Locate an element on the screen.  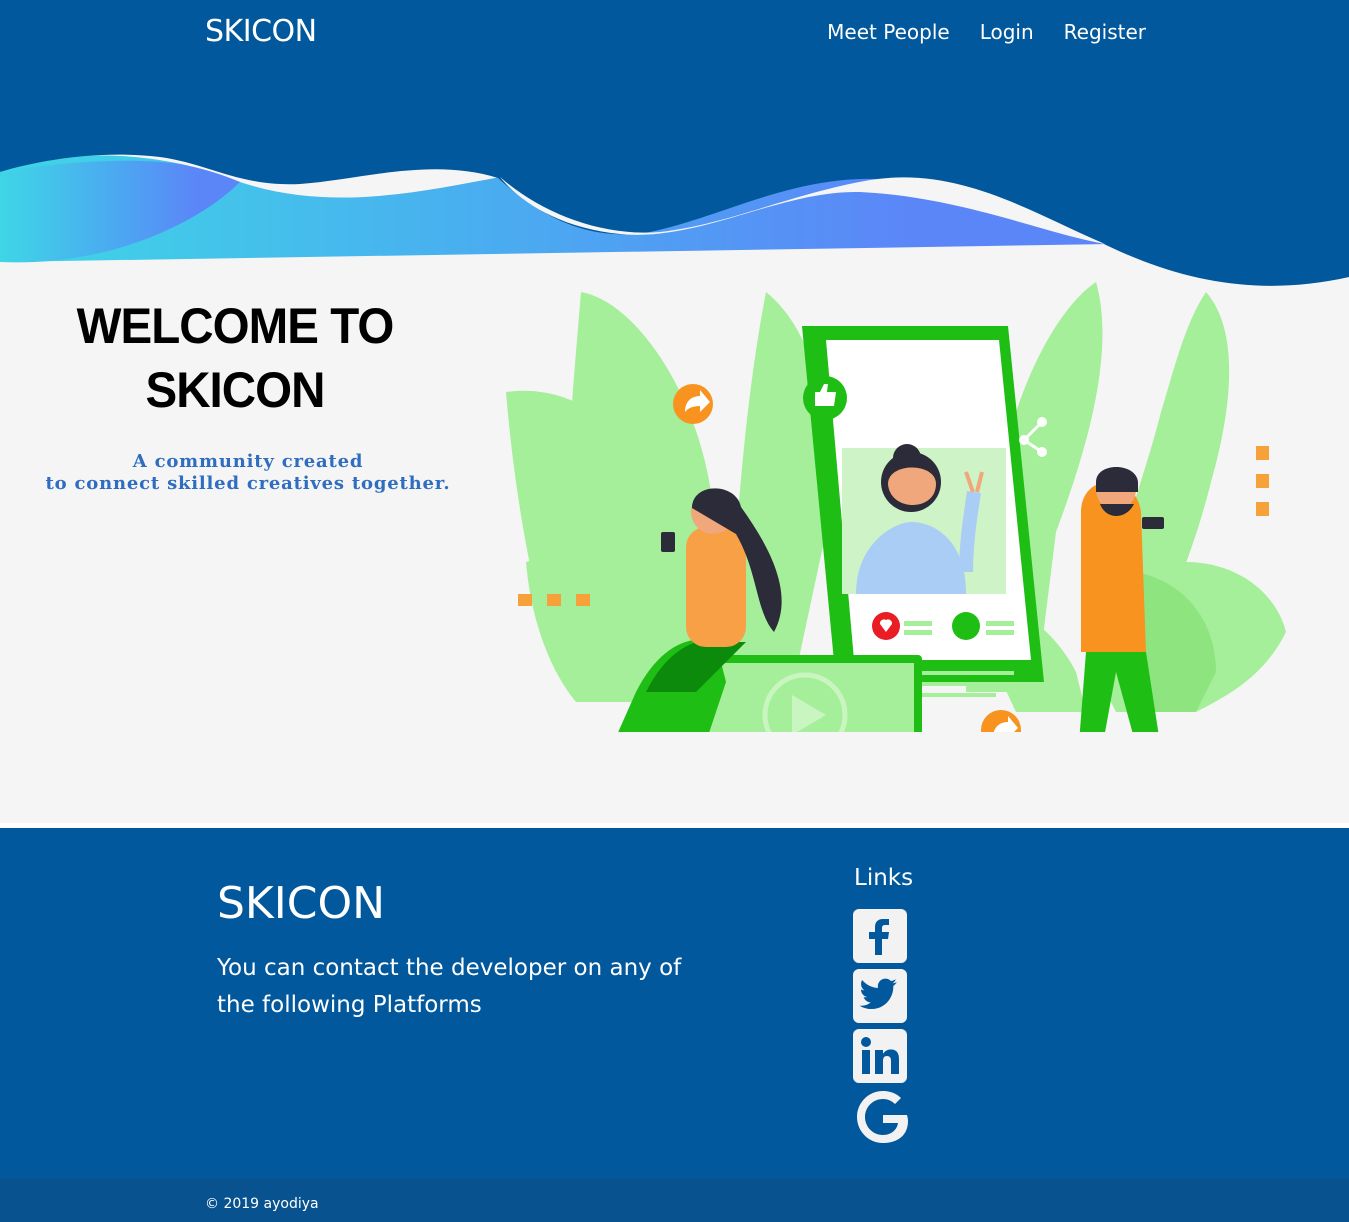
nav-link-login: Login is located at coordinates (1007, 32).